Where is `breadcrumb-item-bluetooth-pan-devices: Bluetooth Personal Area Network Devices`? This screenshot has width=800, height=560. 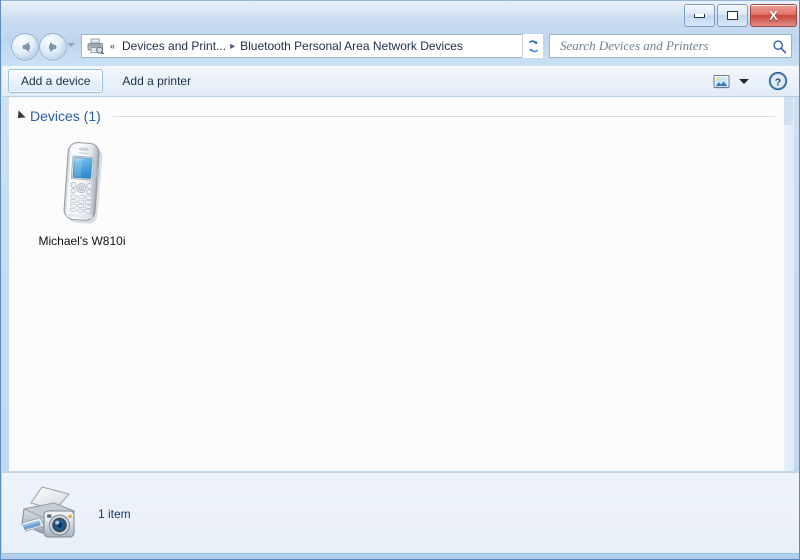
breadcrumb-item-bluetooth-pan-devices: Bluetooth Personal Area Network Devices is located at coordinates (351, 46).